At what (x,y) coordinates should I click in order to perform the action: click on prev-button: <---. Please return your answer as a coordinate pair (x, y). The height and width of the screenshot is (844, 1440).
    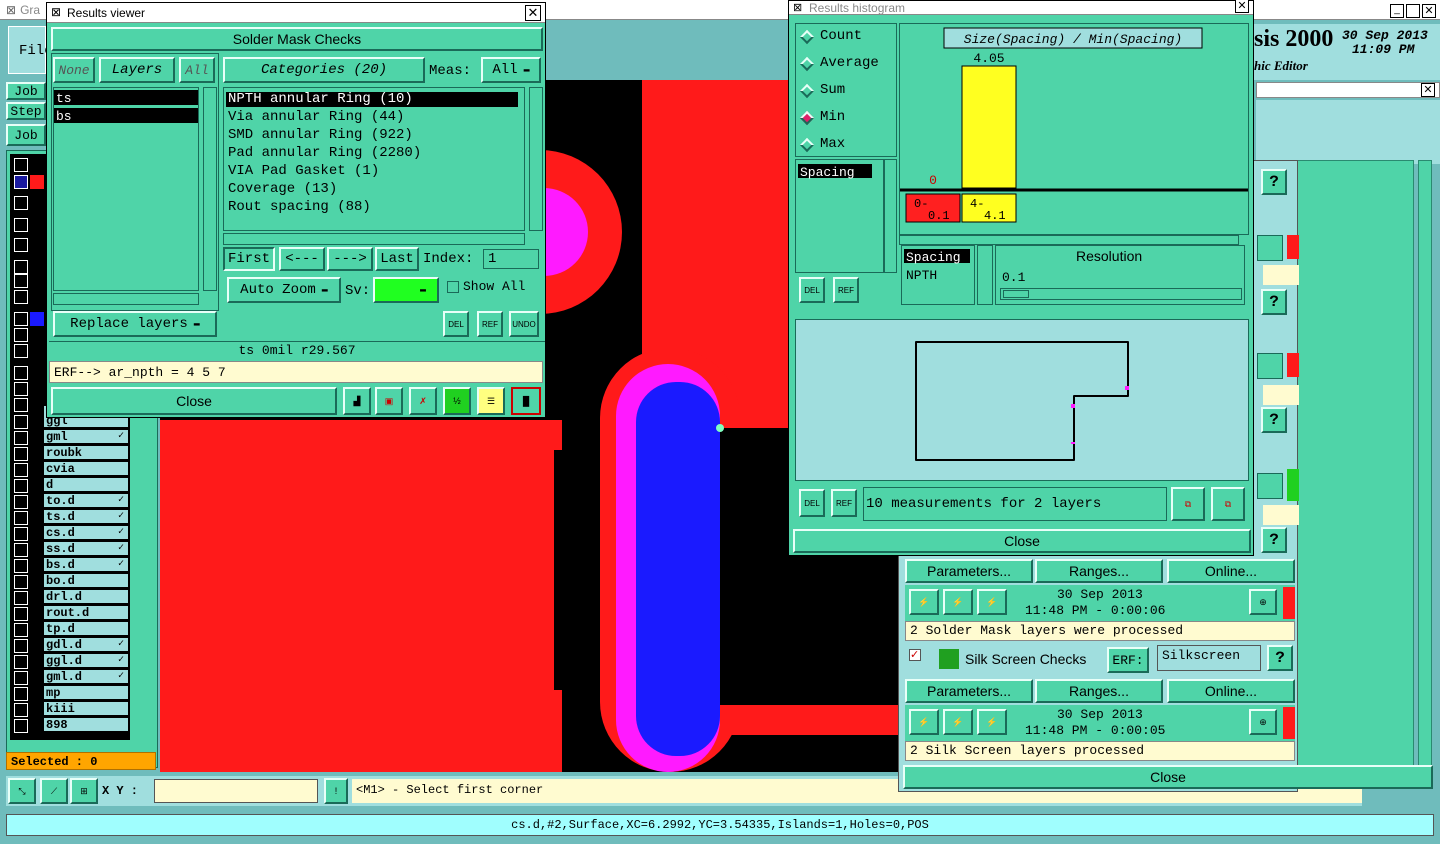
    Looking at the image, I should click on (302, 259).